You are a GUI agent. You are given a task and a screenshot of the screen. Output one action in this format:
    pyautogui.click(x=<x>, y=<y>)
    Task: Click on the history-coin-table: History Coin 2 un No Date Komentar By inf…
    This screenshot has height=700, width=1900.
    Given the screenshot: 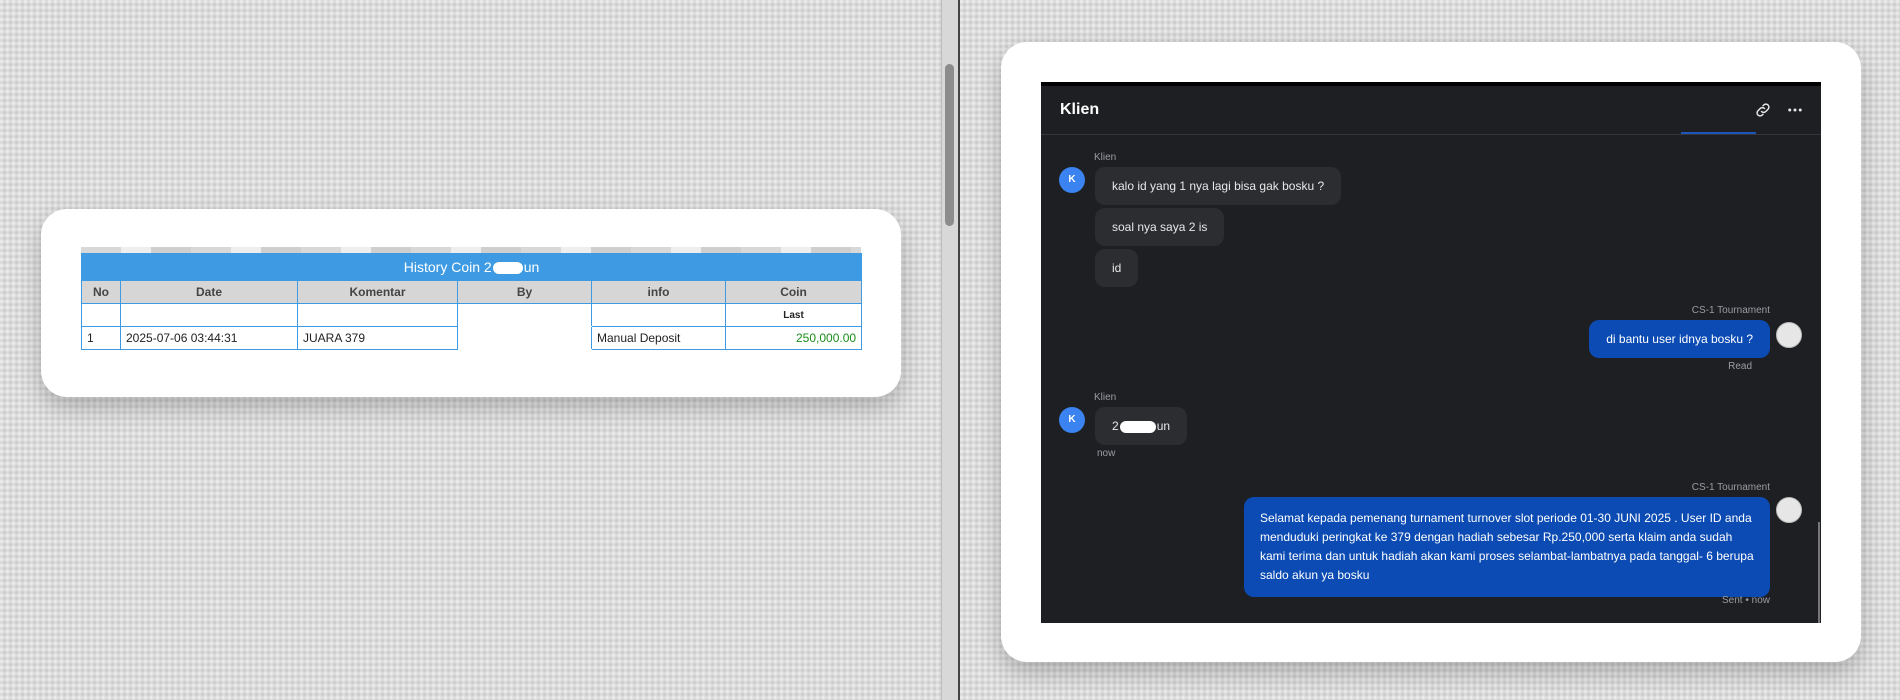 What is the action you would take?
    pyautogui.click(x=471, y=301)
    